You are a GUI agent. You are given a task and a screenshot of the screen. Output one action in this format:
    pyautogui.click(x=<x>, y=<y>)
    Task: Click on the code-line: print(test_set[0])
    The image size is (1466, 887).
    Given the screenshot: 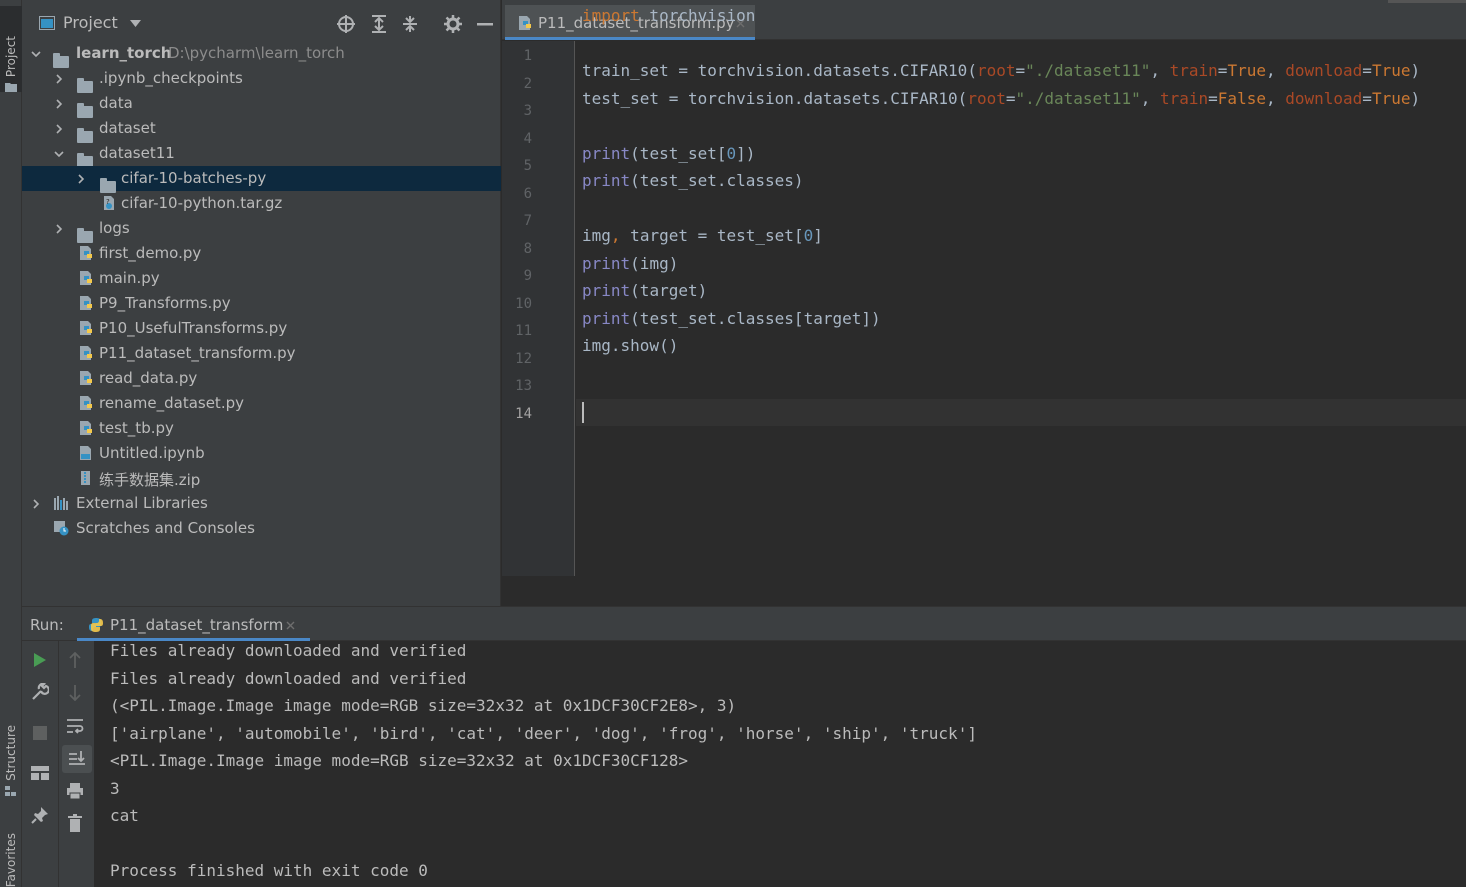 What is the action you would take?
    pyautogui.click(x=668, y=153)
    